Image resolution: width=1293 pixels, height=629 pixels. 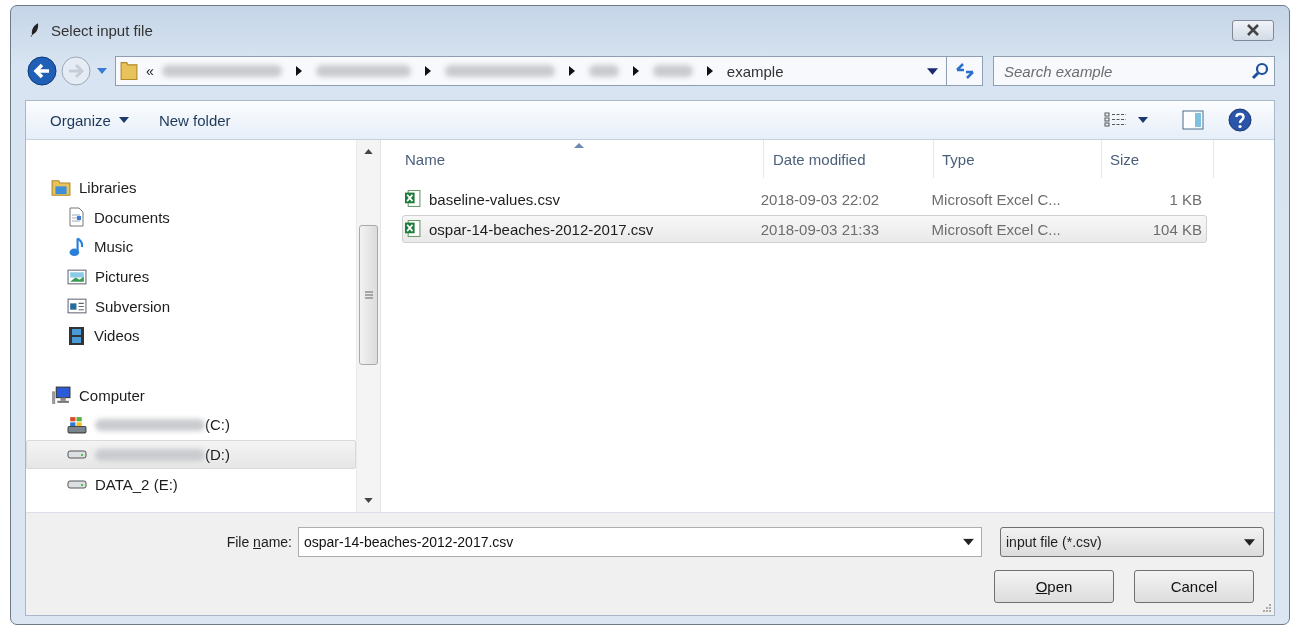 I want to click on window-title: Select input file, so click(x=102, y=30).